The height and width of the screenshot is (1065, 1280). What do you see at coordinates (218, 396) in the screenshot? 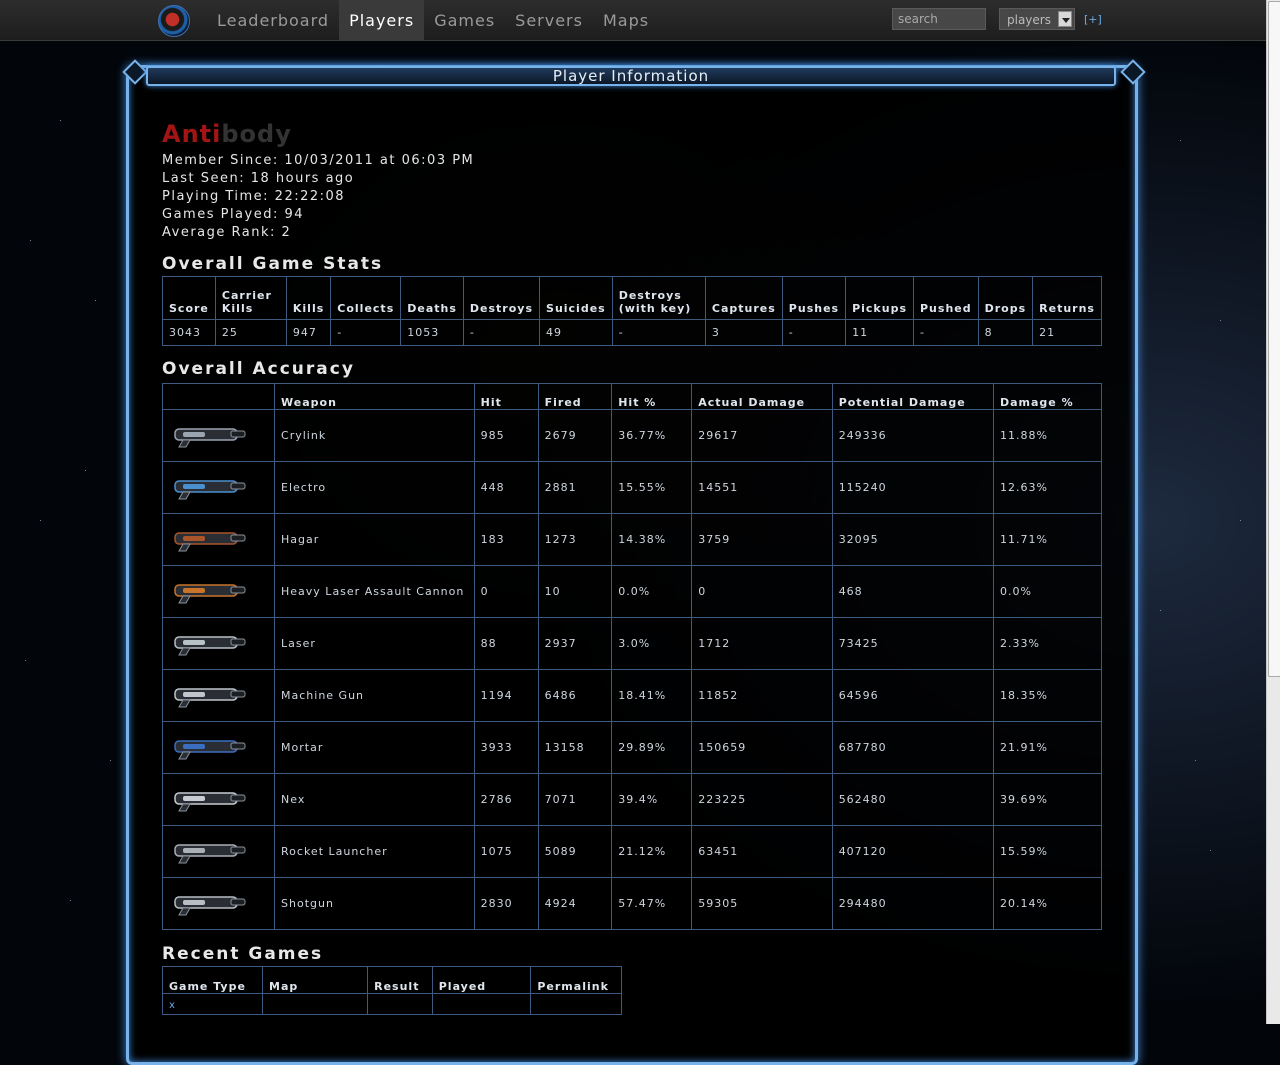
I see `accuracy-column-header` at bounding box center [218, 396].